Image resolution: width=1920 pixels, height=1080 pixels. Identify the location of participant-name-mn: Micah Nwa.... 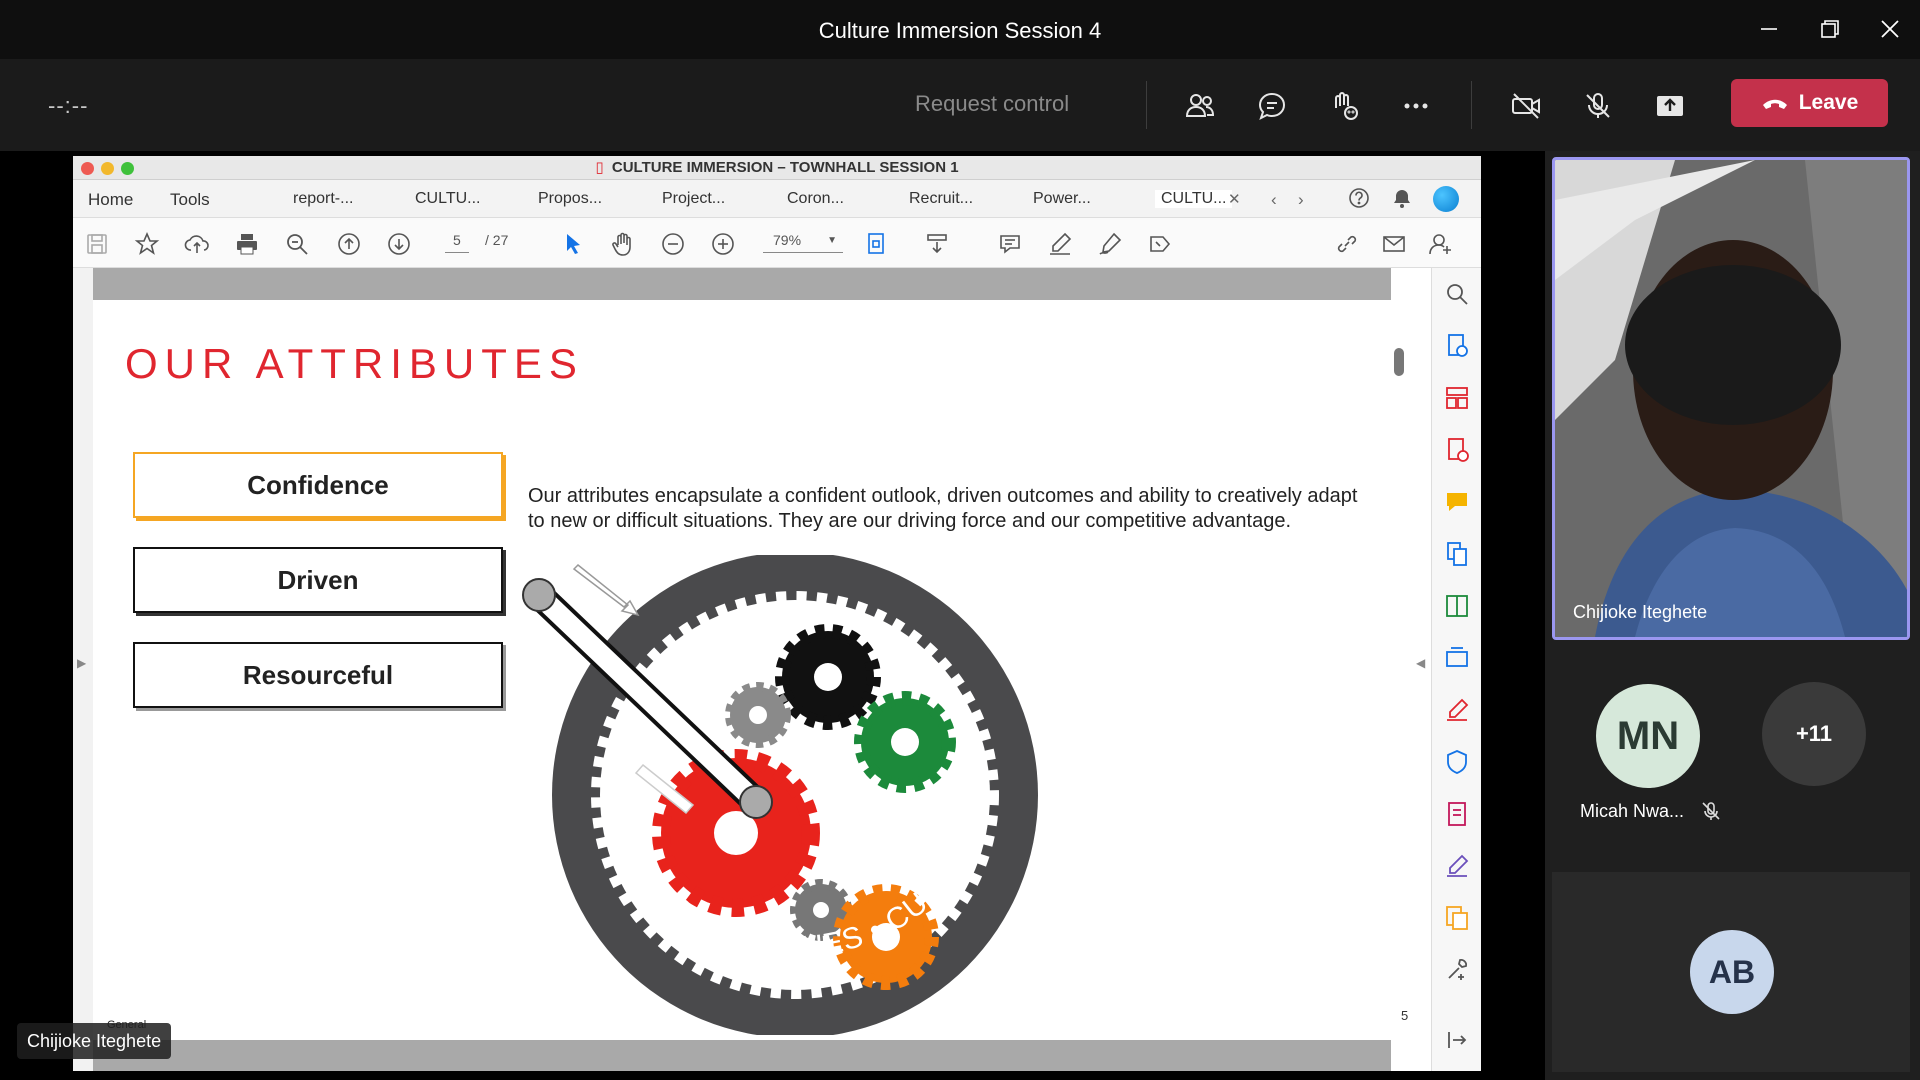
(1632, 811).